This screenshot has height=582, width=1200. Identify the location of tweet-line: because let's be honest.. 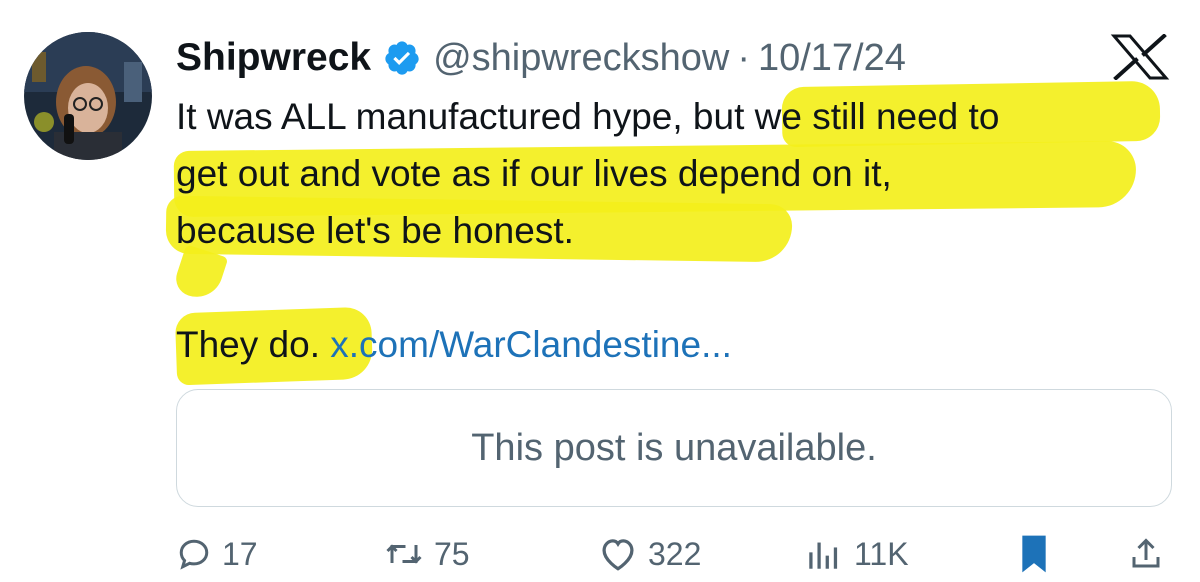
(375, 230).